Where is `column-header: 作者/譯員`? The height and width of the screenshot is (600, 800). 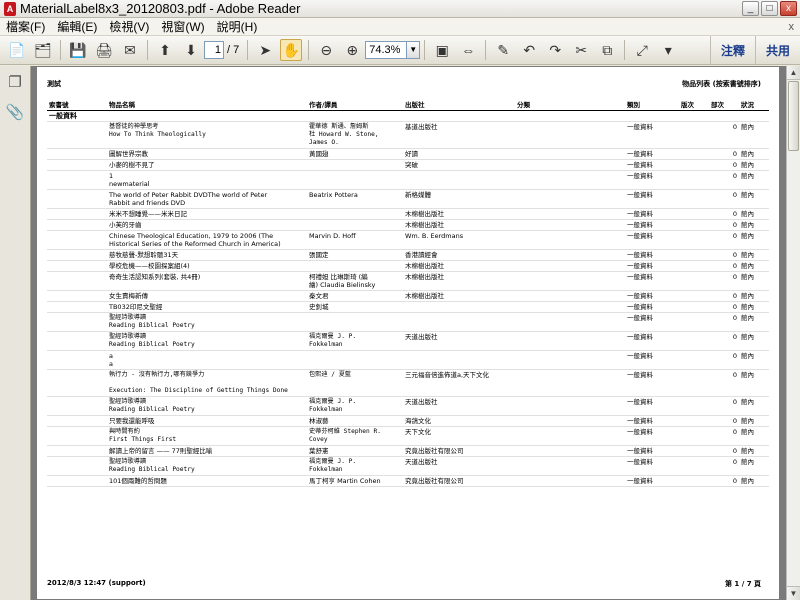 column-header: 作者/譯員 is located at coordinates (355, 105).